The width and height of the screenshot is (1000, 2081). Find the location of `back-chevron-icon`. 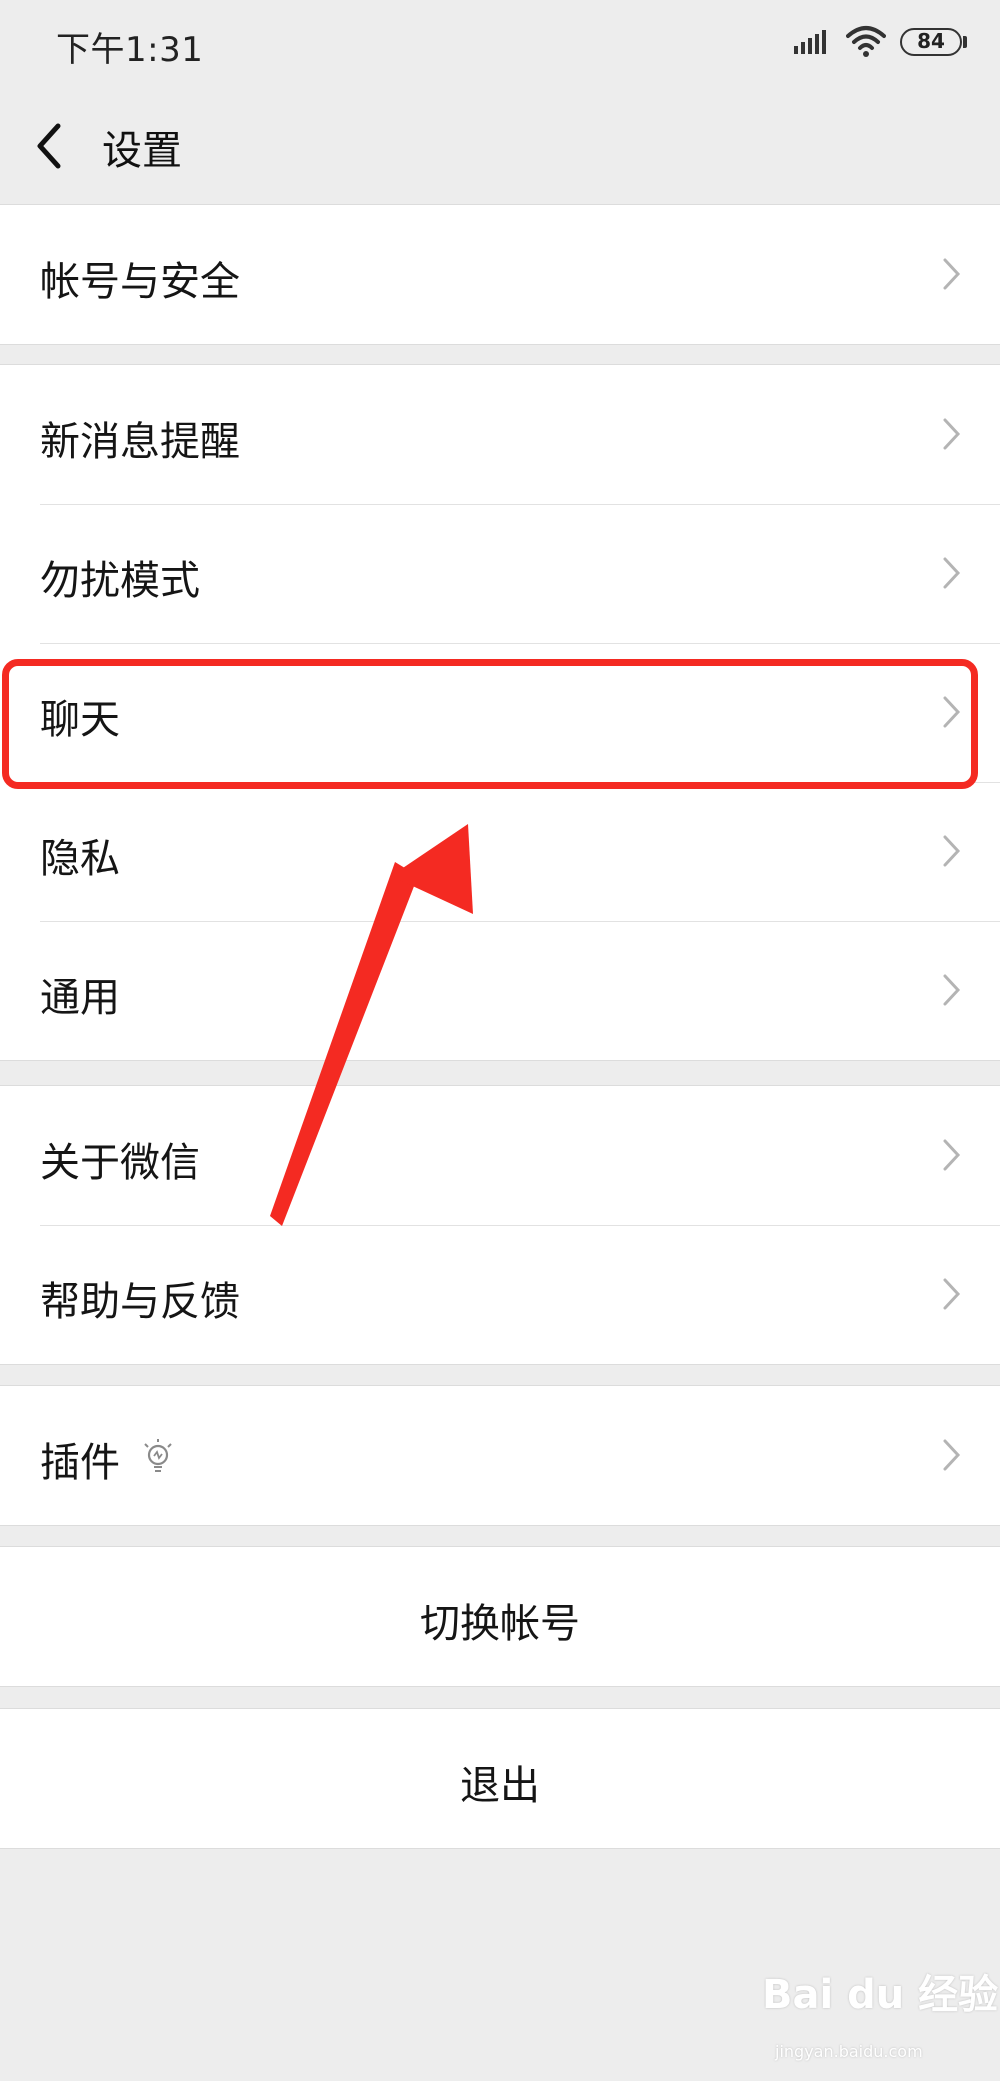

back-chevron-icon is located at coordinates (50, 146).